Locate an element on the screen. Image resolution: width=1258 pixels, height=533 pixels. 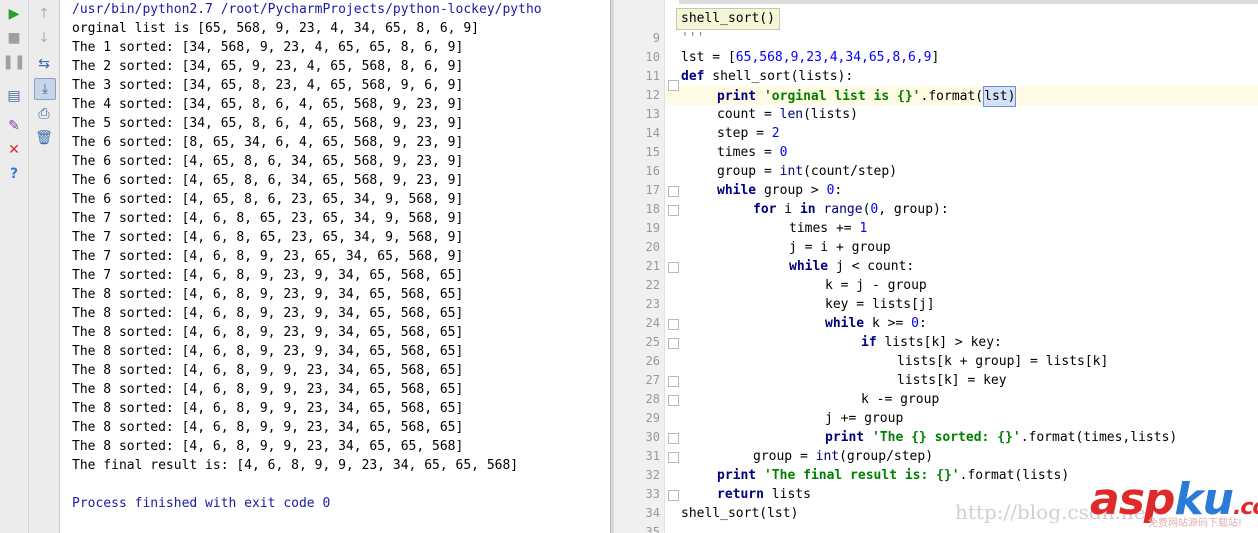
code-line-33: return lists is located at coordinates (764, 494).